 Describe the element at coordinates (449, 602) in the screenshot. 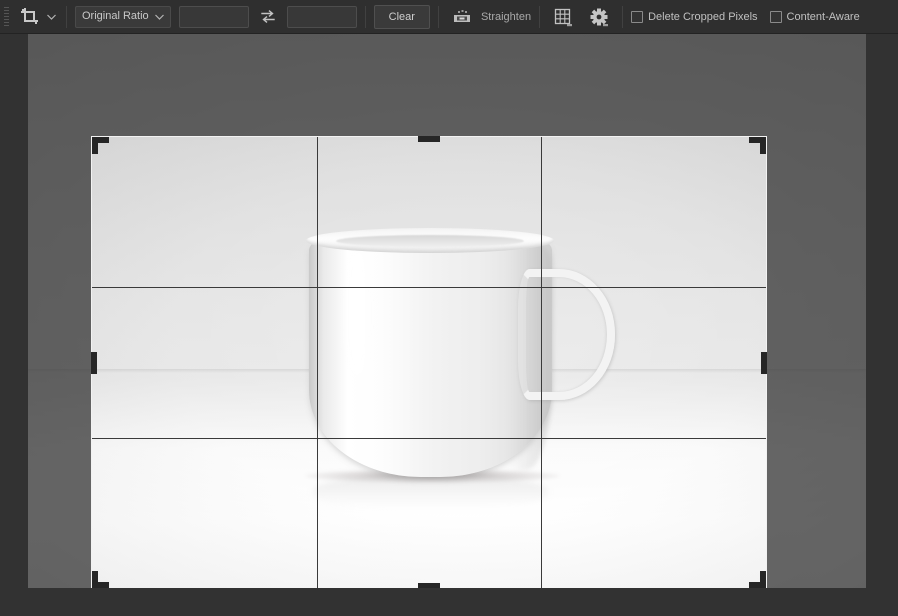

I see `bottom-status-strip` at that location.